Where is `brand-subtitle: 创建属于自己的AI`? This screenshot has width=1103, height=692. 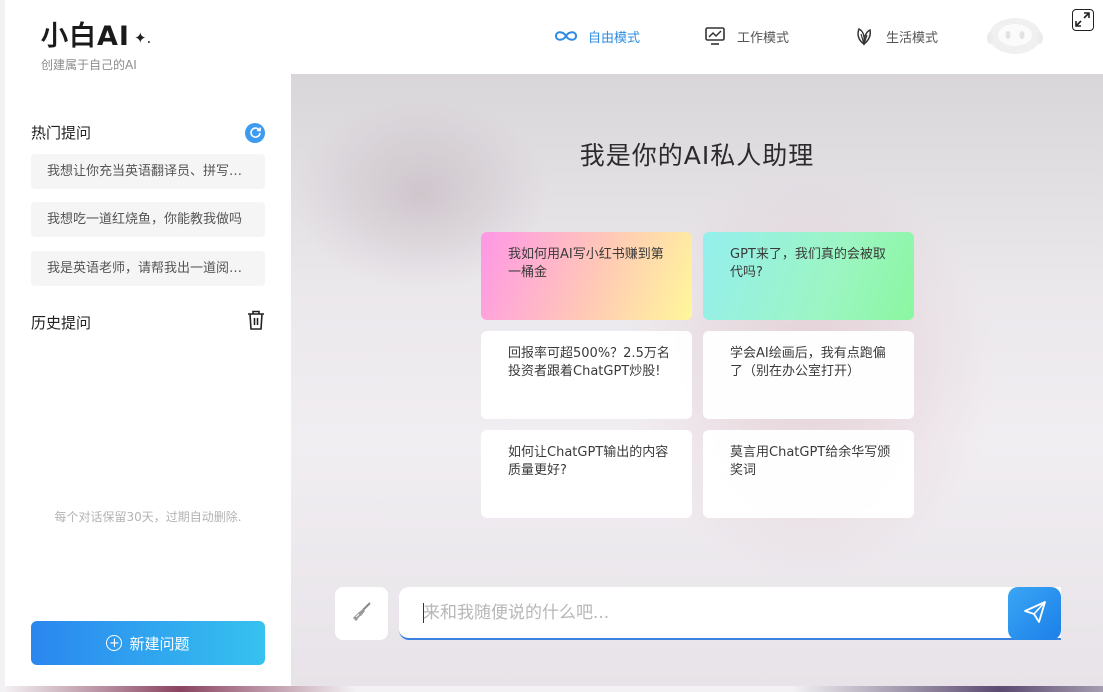
brand-subtitle: 创建属于自己的AI is located at coordinates (89, 65).